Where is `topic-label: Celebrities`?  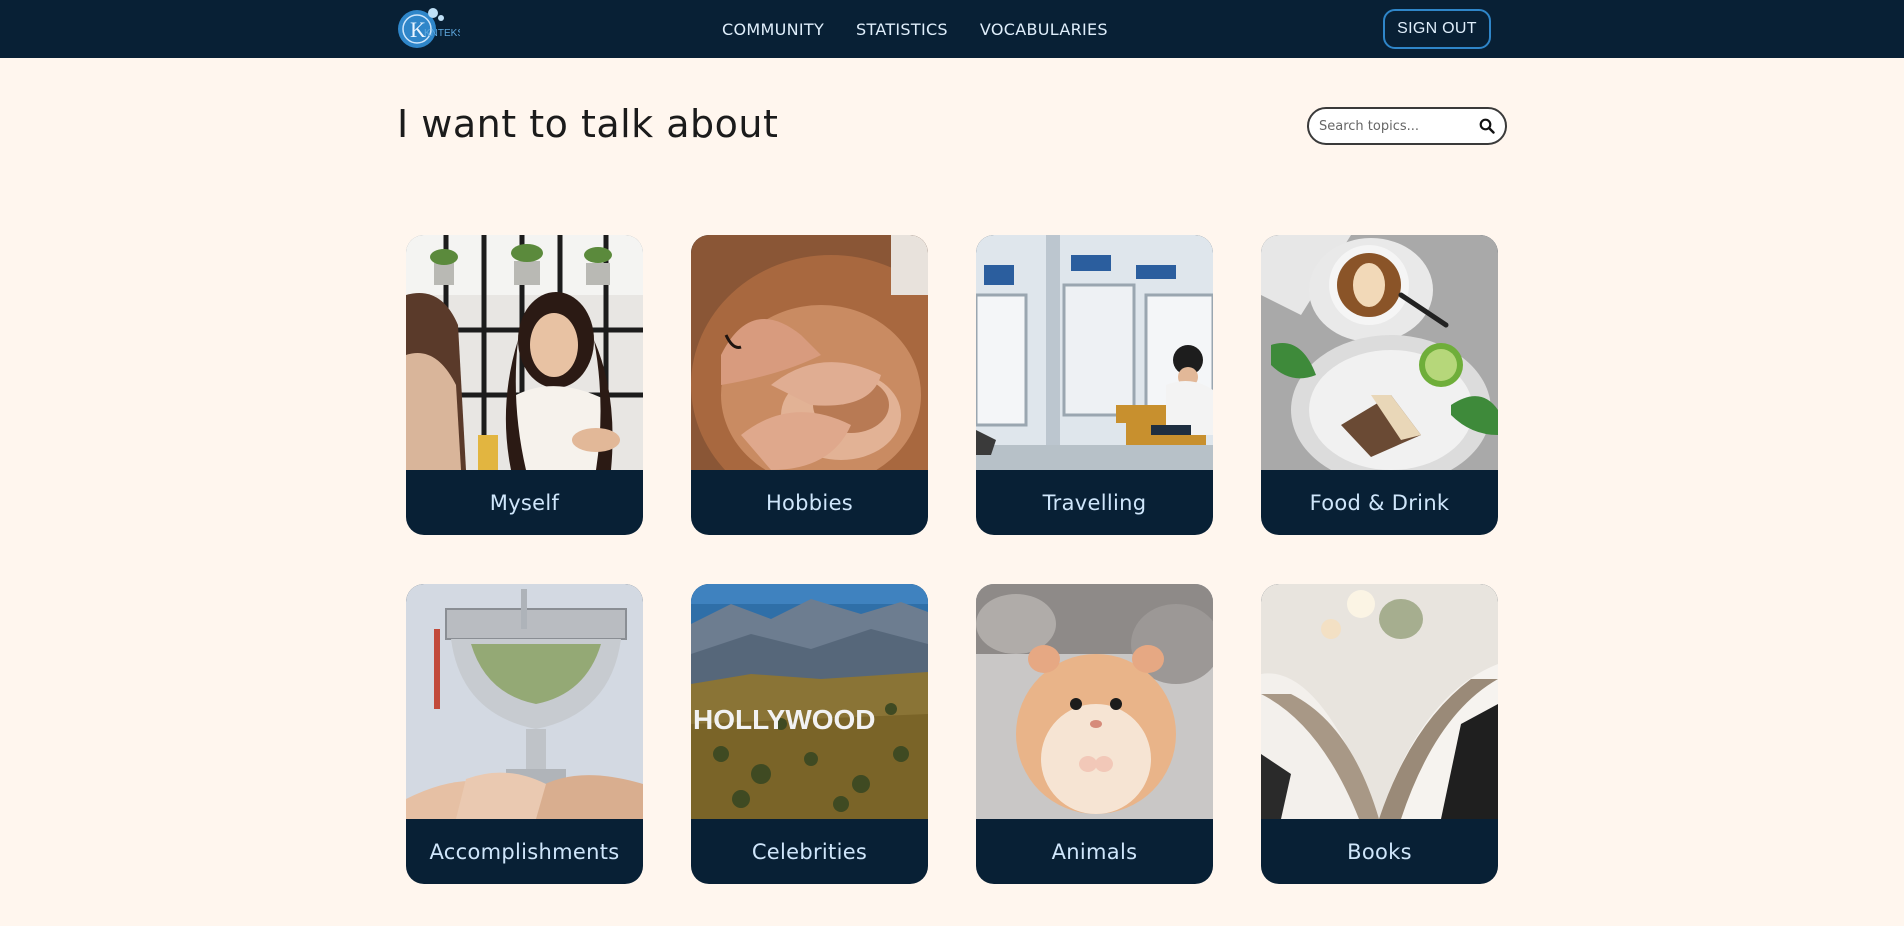
topic-label: Celebrities is located at coordinates (809, 851).